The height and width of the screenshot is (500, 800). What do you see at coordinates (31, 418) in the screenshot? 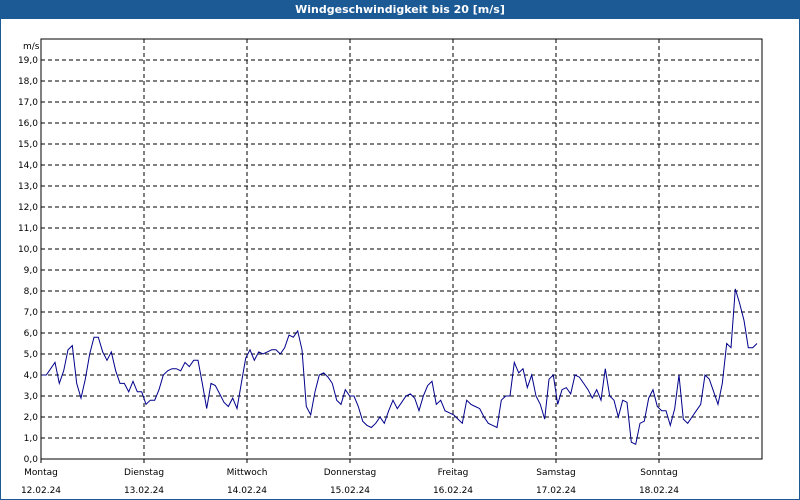
I see `y-tick-label: 2,0` at bounding box center [31, 418].